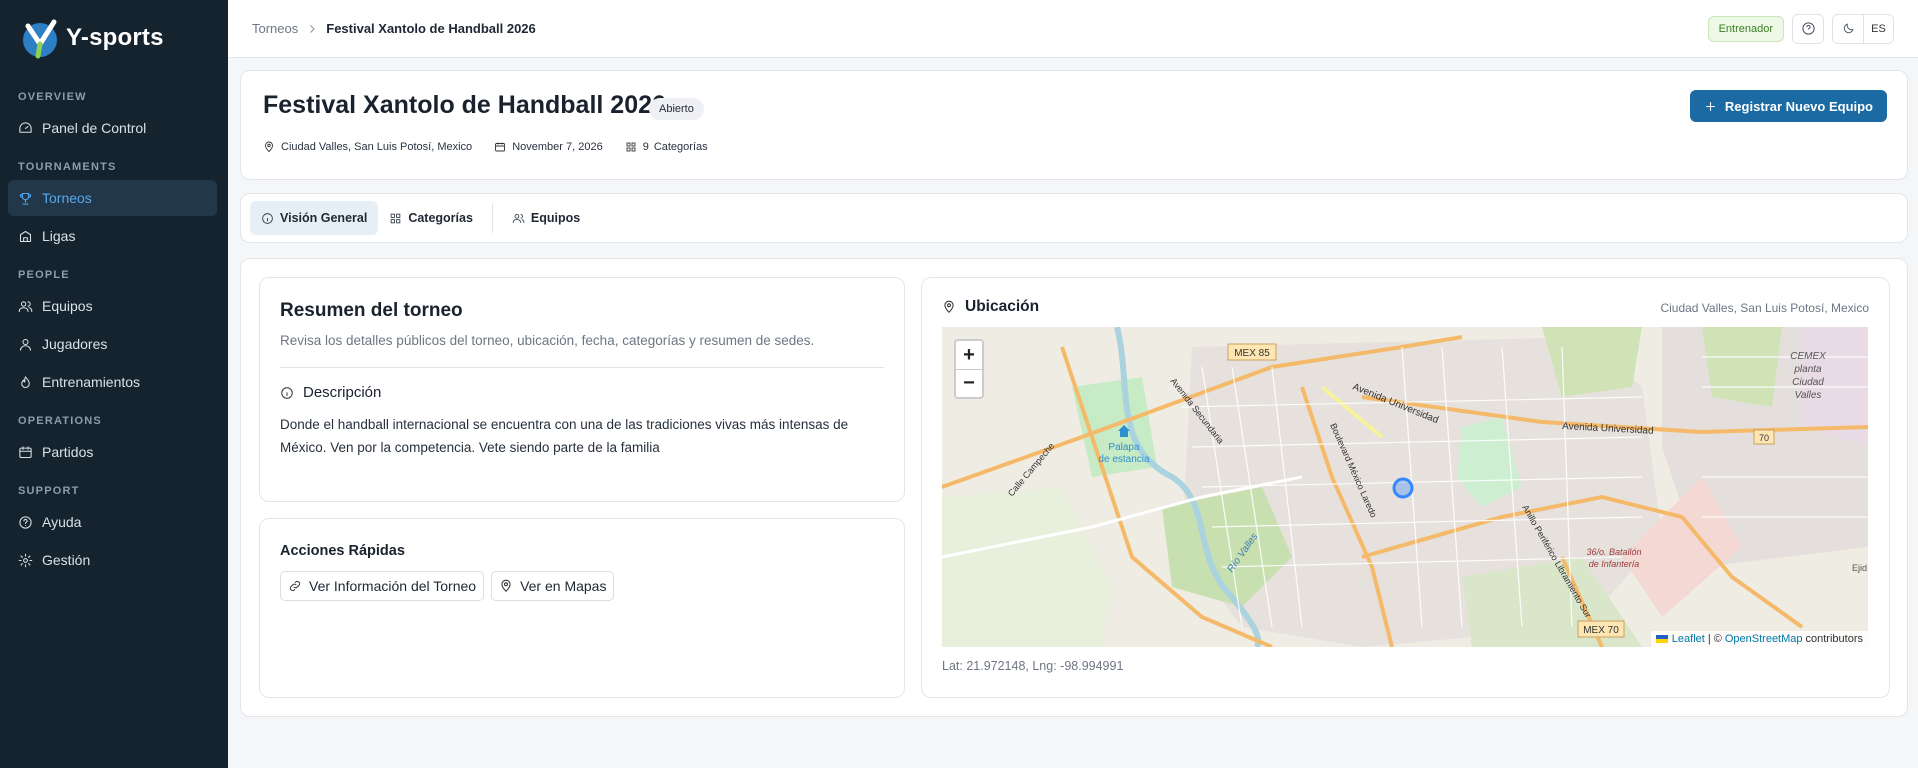 This screenshot has height=768, width=1918. Describe the element at coordinates (1808, 395) in the screenshot. I see `map-label-cemex-line4: Valles` at that location.